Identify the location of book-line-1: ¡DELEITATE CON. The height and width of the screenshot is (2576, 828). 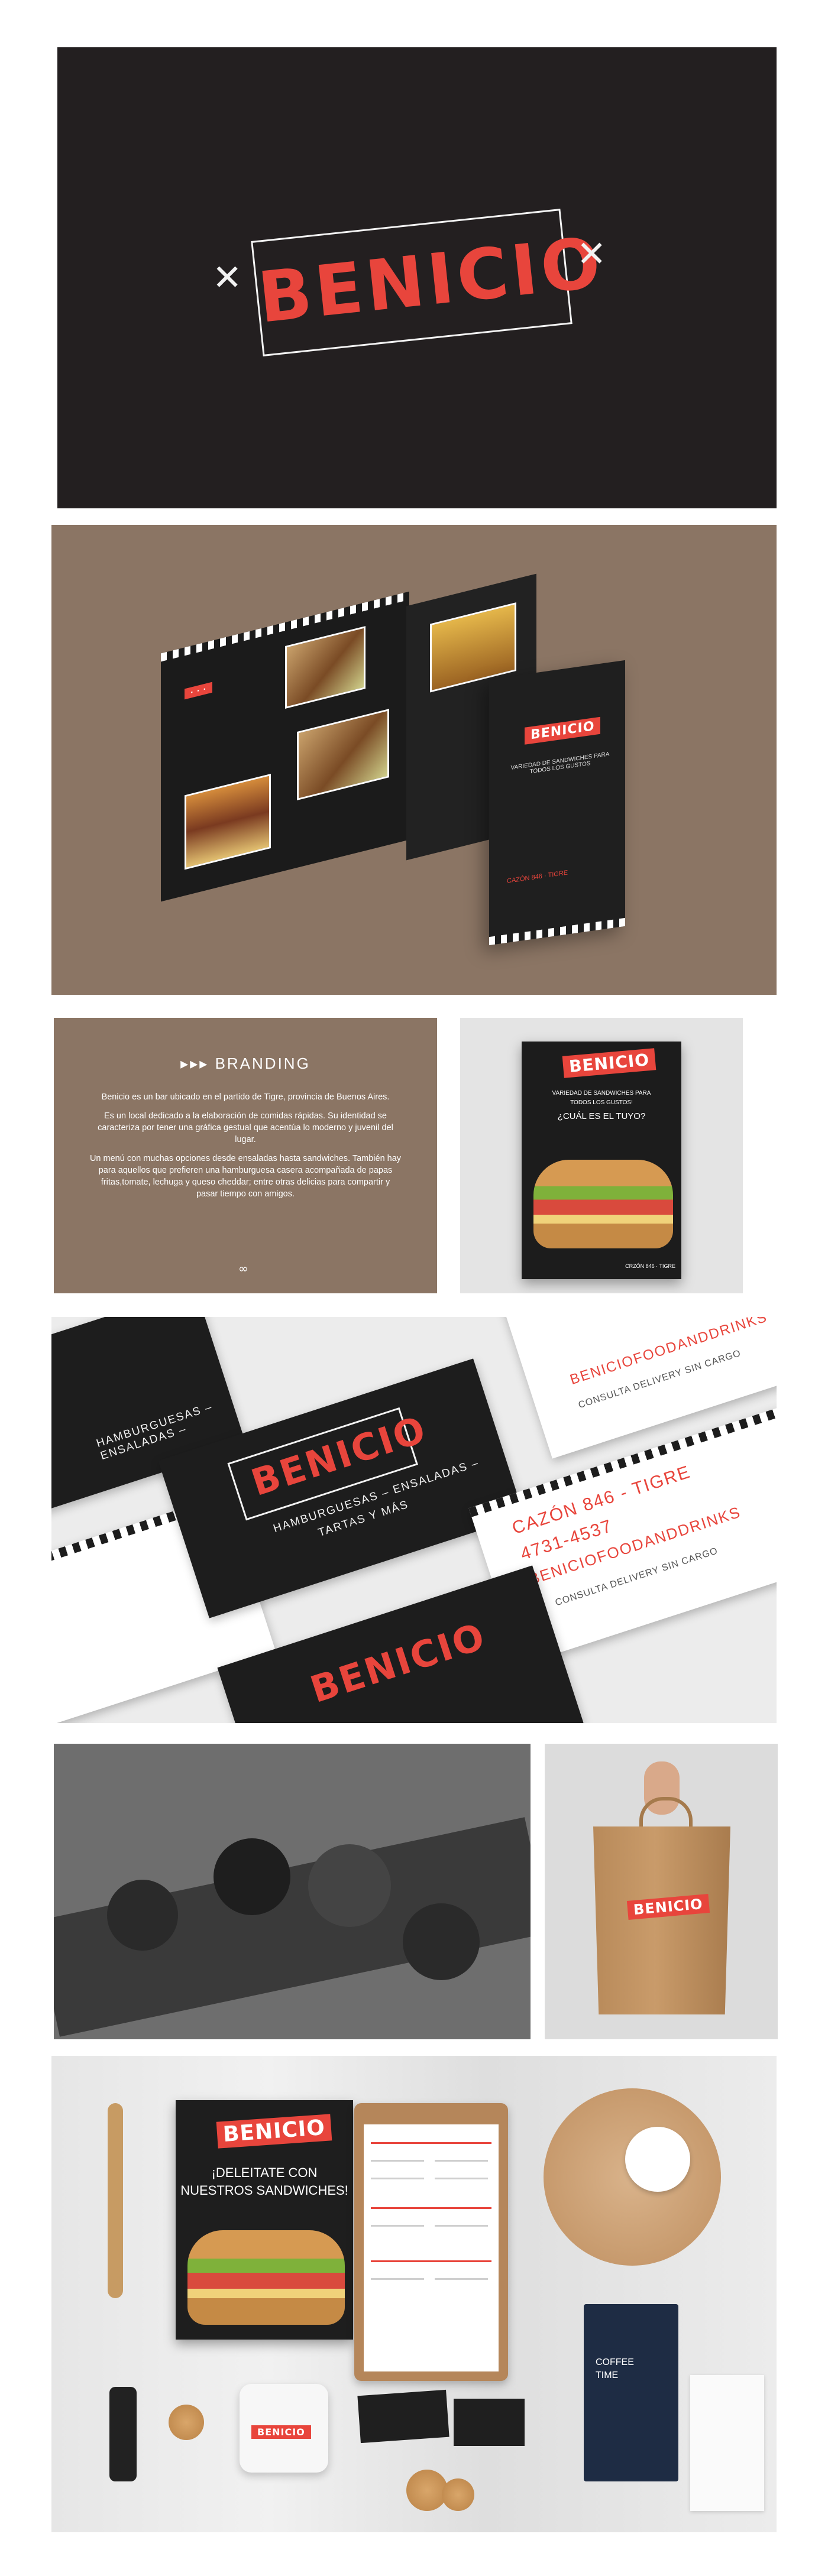
(264, 2172).